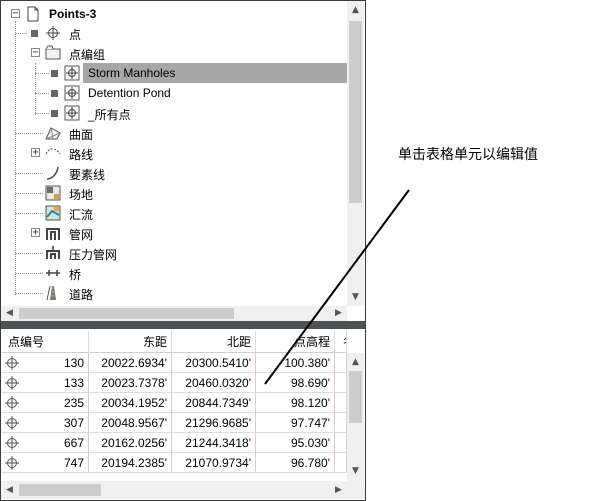  Describe the element at coordinates (214, 363) in the screenshot. I see `table-cell-northing: 20300.5410'` at that location.